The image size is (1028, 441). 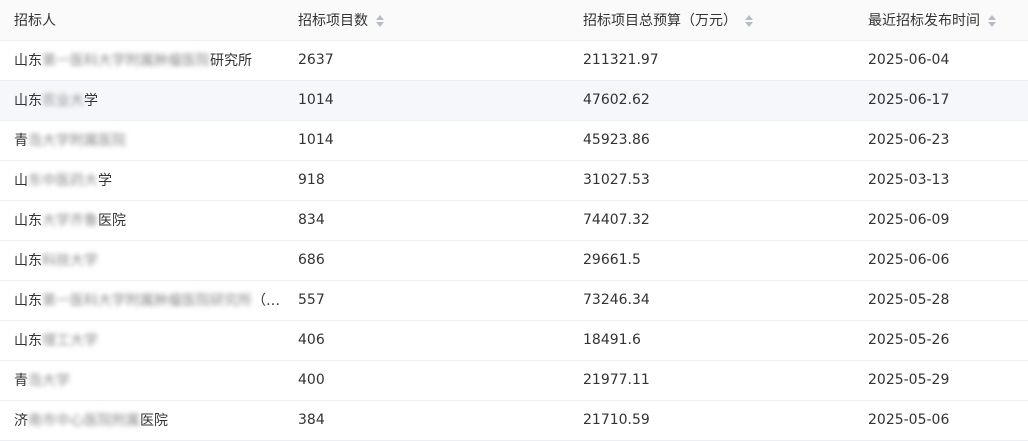 What do you see at coordinates (711, 260) in the screenshot?
I see `total-budget-cell: 29661.5` at bounding box center [711, 260].